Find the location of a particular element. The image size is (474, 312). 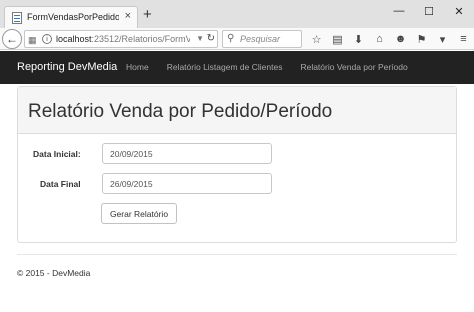

menu-icon: ≡ is located at coordinates (463, 39).